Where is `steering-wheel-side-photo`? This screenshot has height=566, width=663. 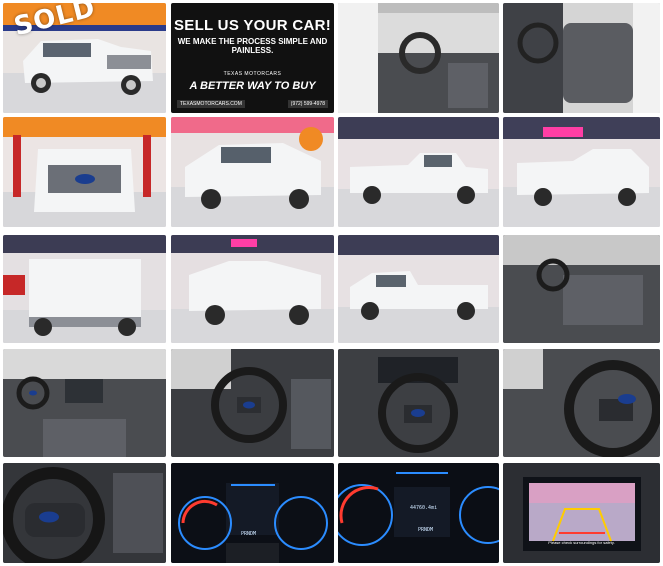
steering-wheel-side-photo is located at coordinates (252, 403).